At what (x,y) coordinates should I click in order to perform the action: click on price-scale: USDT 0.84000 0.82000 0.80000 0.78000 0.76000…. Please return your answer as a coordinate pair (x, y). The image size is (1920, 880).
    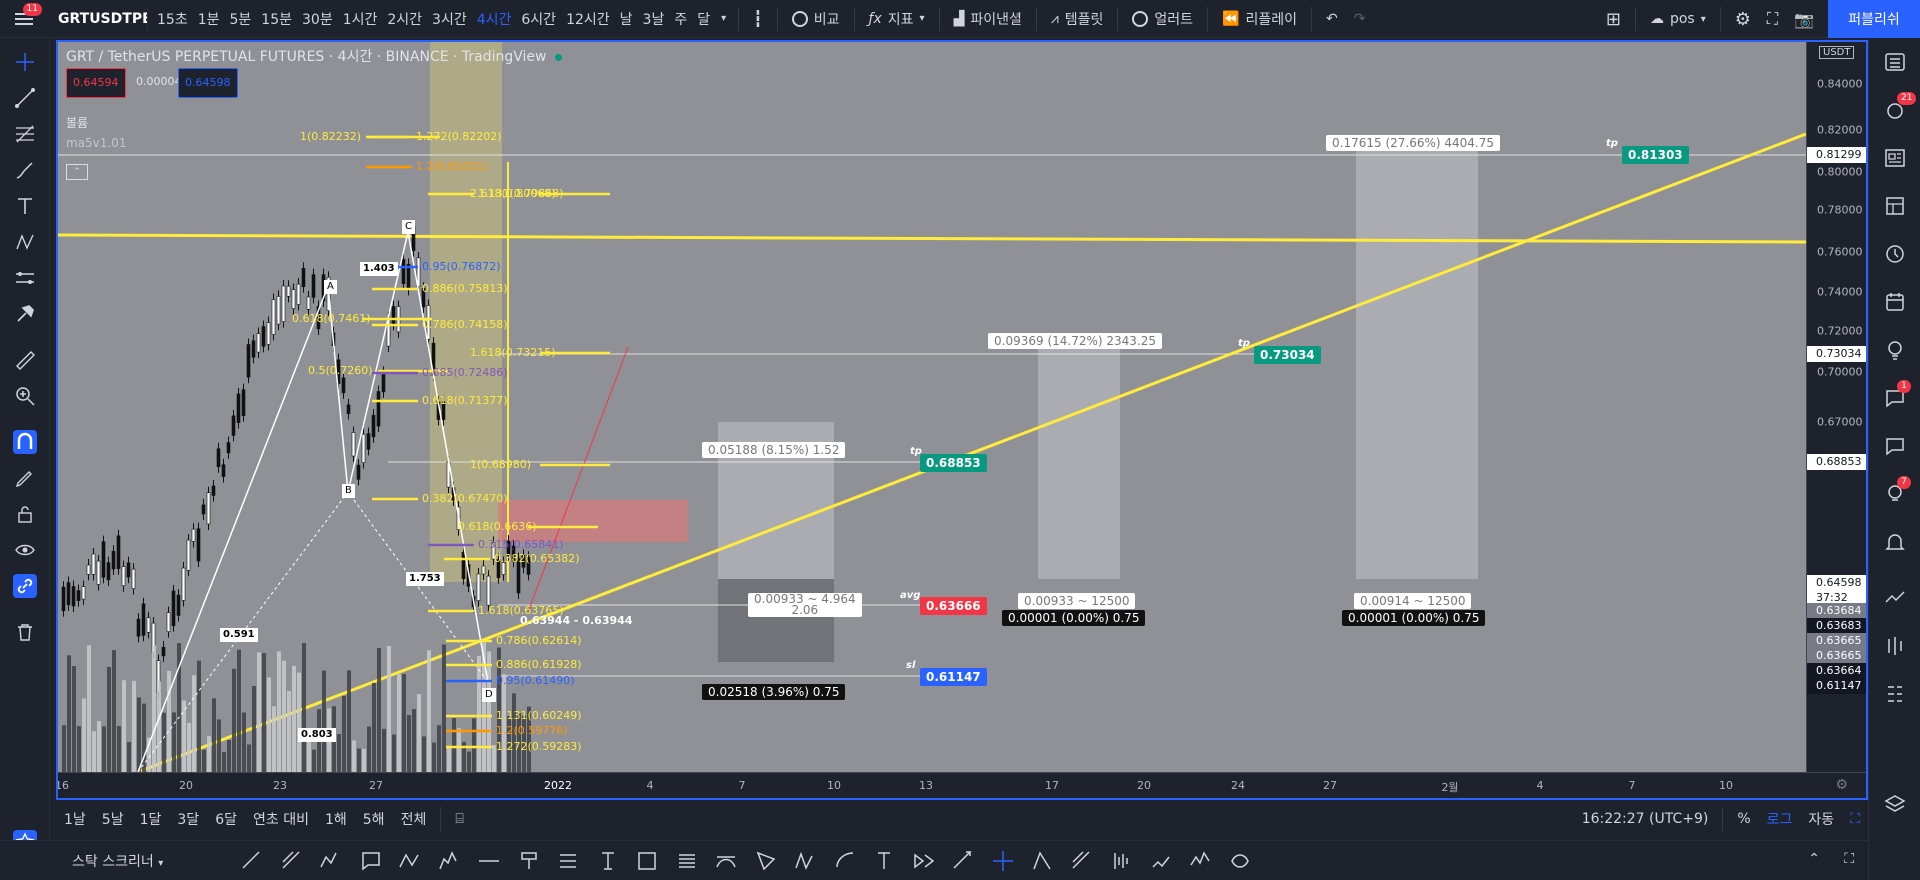
    Looking at the image, I should click on (1836, 407).